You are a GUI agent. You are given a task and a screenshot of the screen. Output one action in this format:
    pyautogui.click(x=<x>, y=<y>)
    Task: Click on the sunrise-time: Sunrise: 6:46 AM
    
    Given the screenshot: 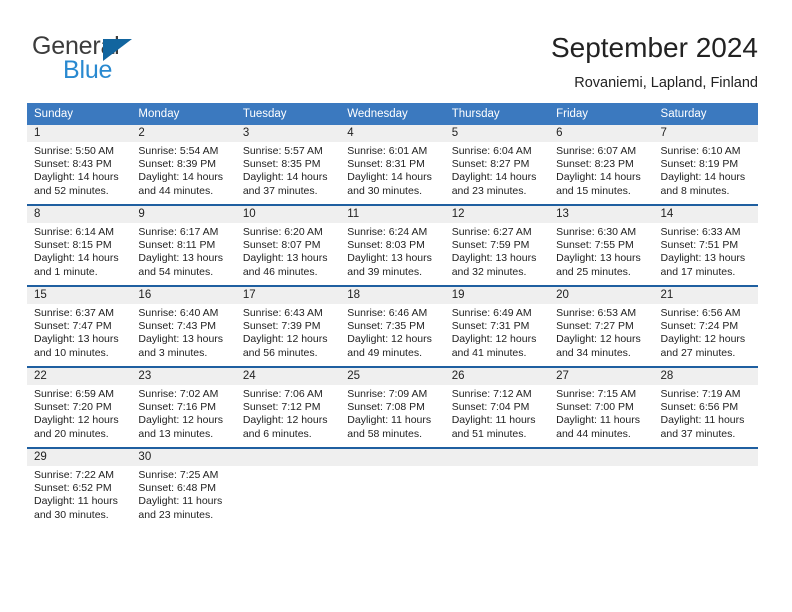 What is the action you would take?
    pyautogui.click(x=387, y=313)
    